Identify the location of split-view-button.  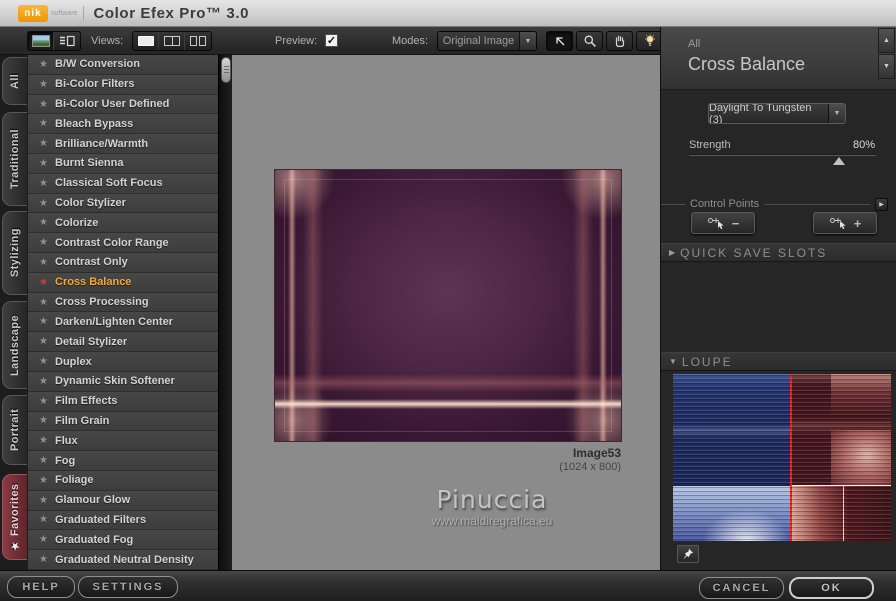
(172, 41).